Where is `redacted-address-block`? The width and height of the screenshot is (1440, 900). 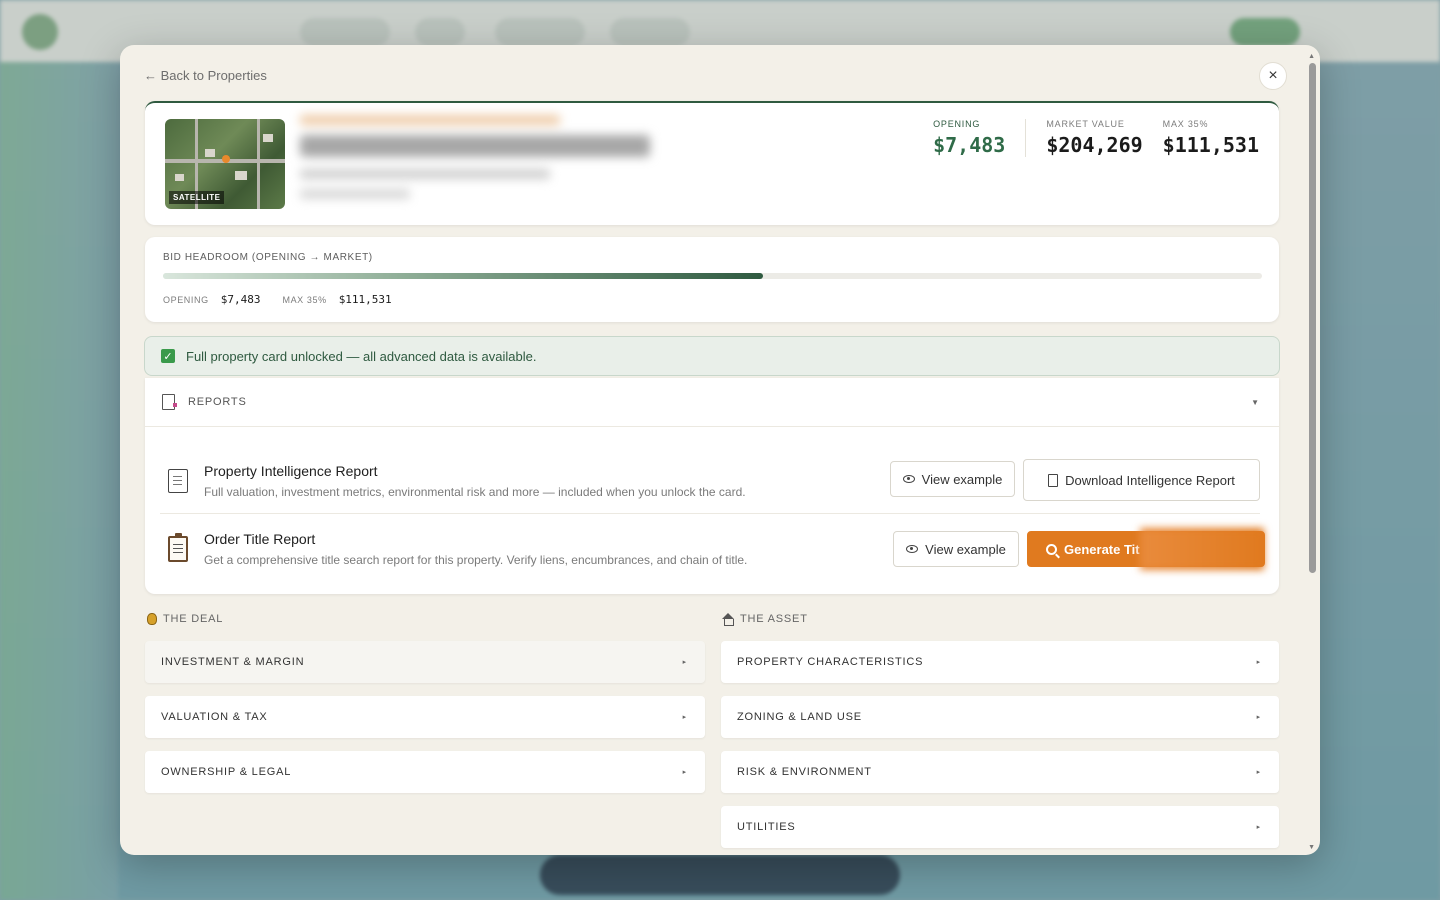
redacted-address-block is located at coordinates (475, 157).